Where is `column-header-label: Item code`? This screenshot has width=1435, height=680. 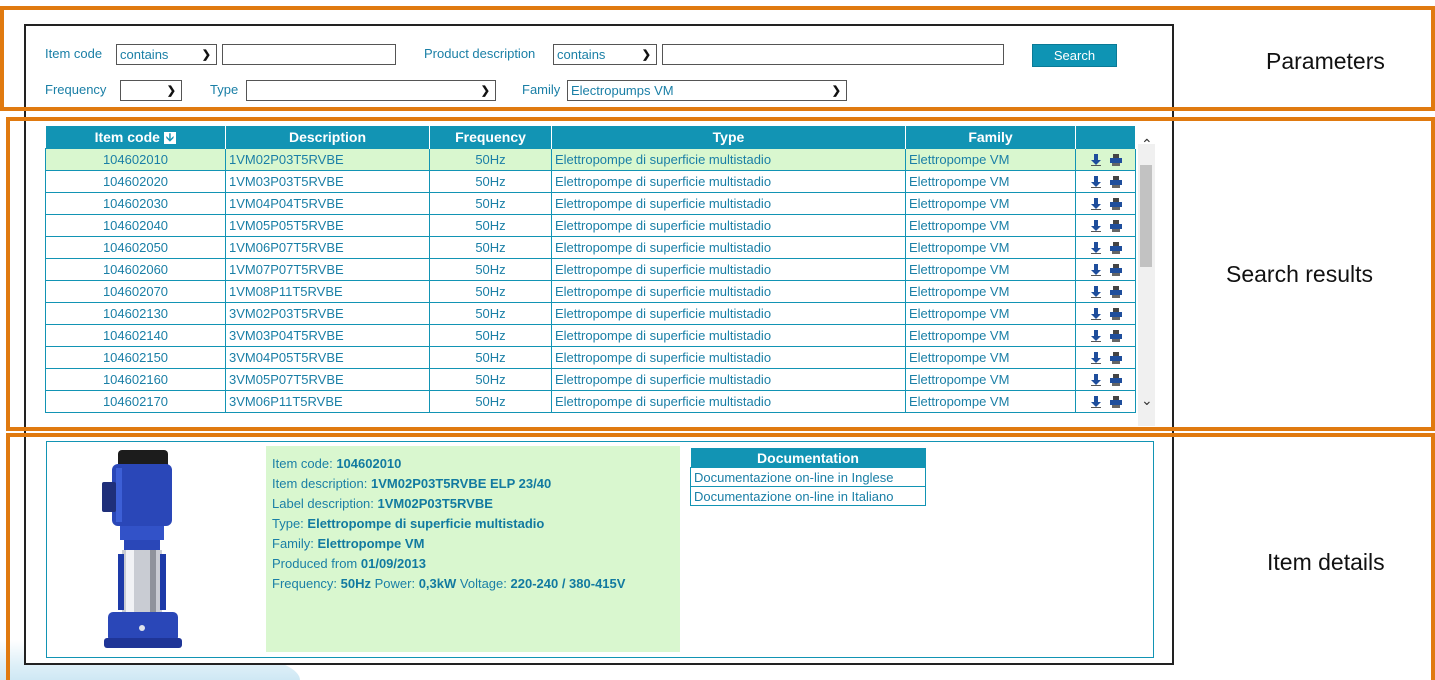
column-header-label: Item code is located at coordinates (127, 137).